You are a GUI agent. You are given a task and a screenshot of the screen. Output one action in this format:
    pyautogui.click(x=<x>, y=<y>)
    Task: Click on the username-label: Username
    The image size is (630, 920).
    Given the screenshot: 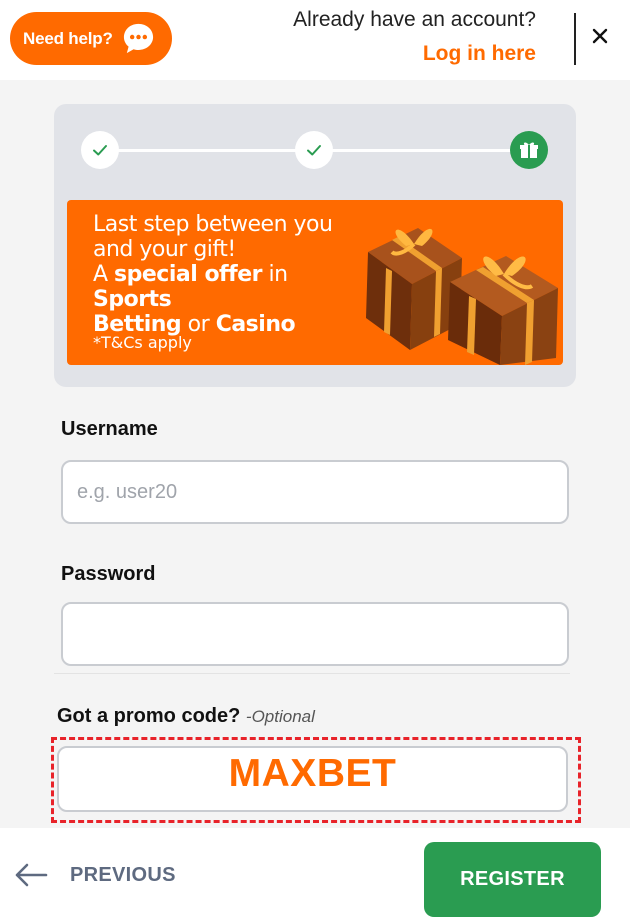 What is the action you would take?
    pyautogui.click(x=109, y=429)
    